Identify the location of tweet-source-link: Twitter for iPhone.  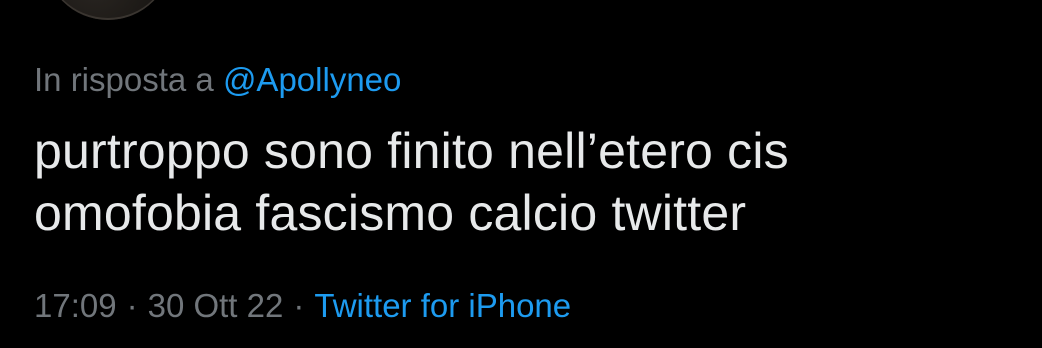
(442, 305).